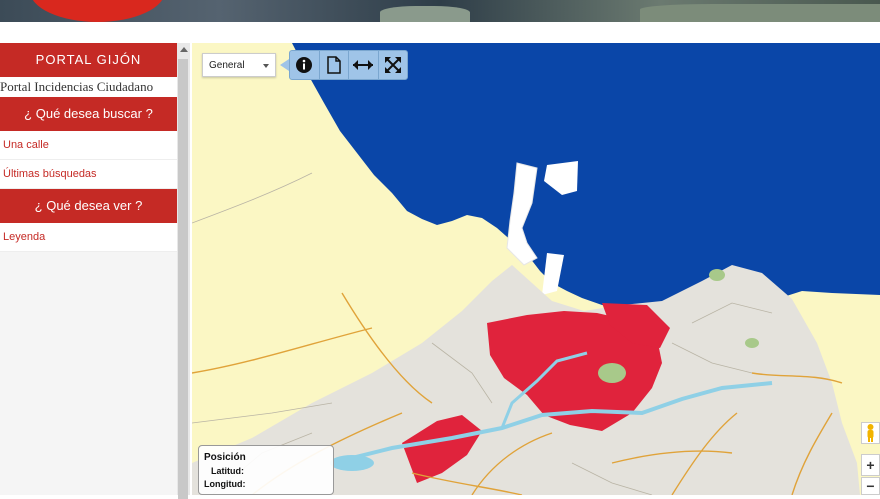  I want to click on sidebar-scrollbar, so click(183, 271).